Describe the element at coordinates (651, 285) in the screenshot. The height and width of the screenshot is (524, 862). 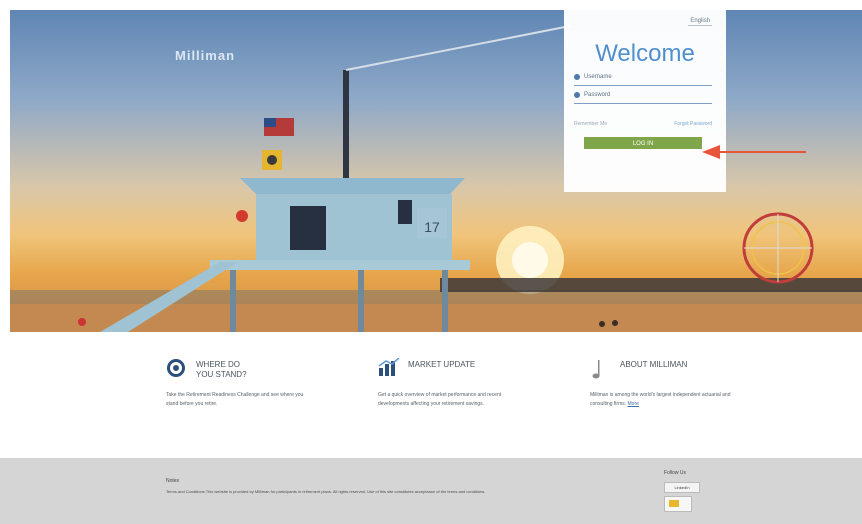
I see `pier` at that location.